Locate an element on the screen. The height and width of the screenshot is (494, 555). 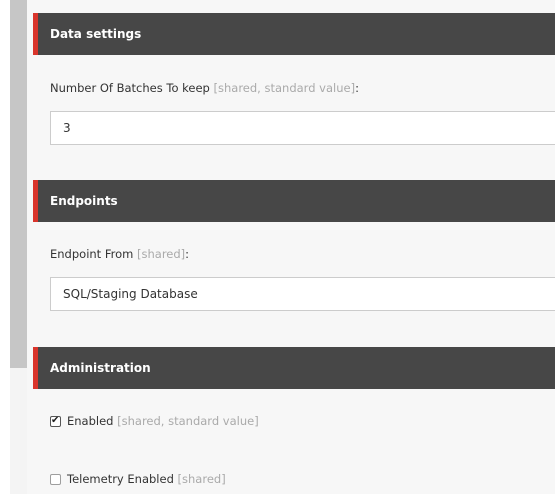
telemetry-enabled-checkbox is located at coordinates (55, 479).